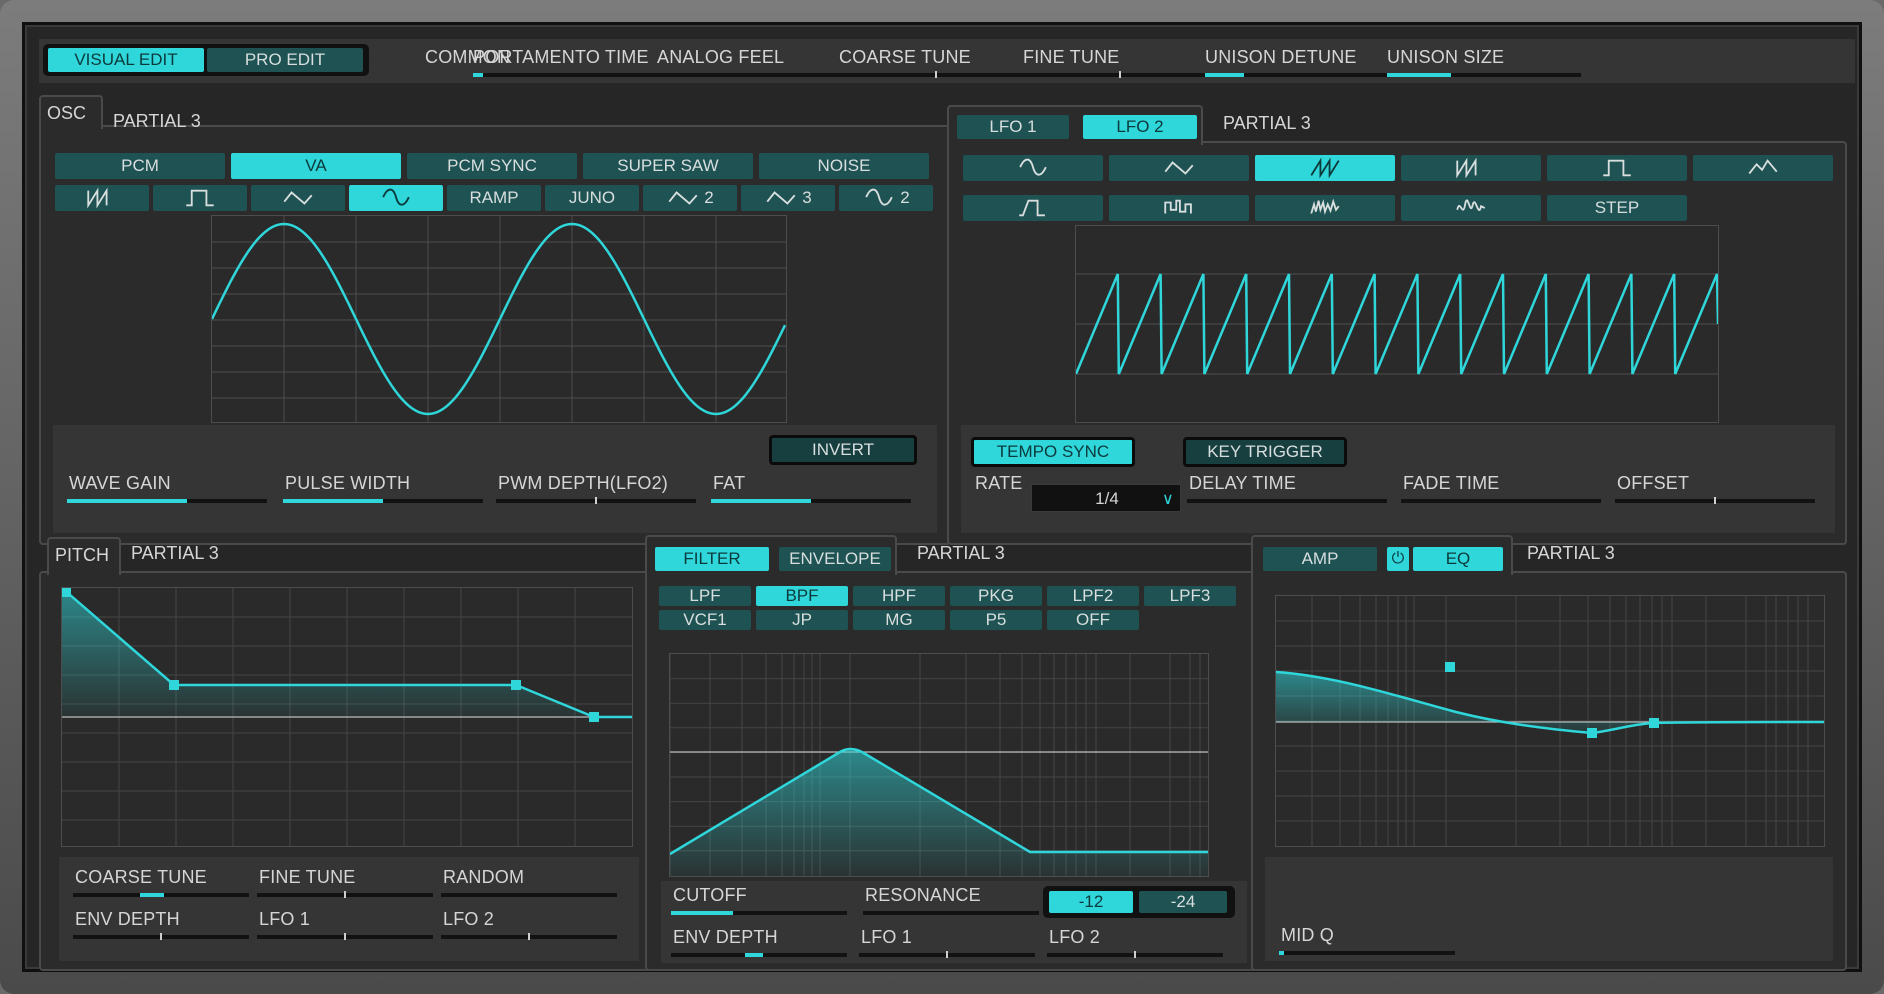  What do you see at coordinates (1287, 501) in the screenshot?
I see `lfo-delay-time-slider` at bounding box center [1287, 501].